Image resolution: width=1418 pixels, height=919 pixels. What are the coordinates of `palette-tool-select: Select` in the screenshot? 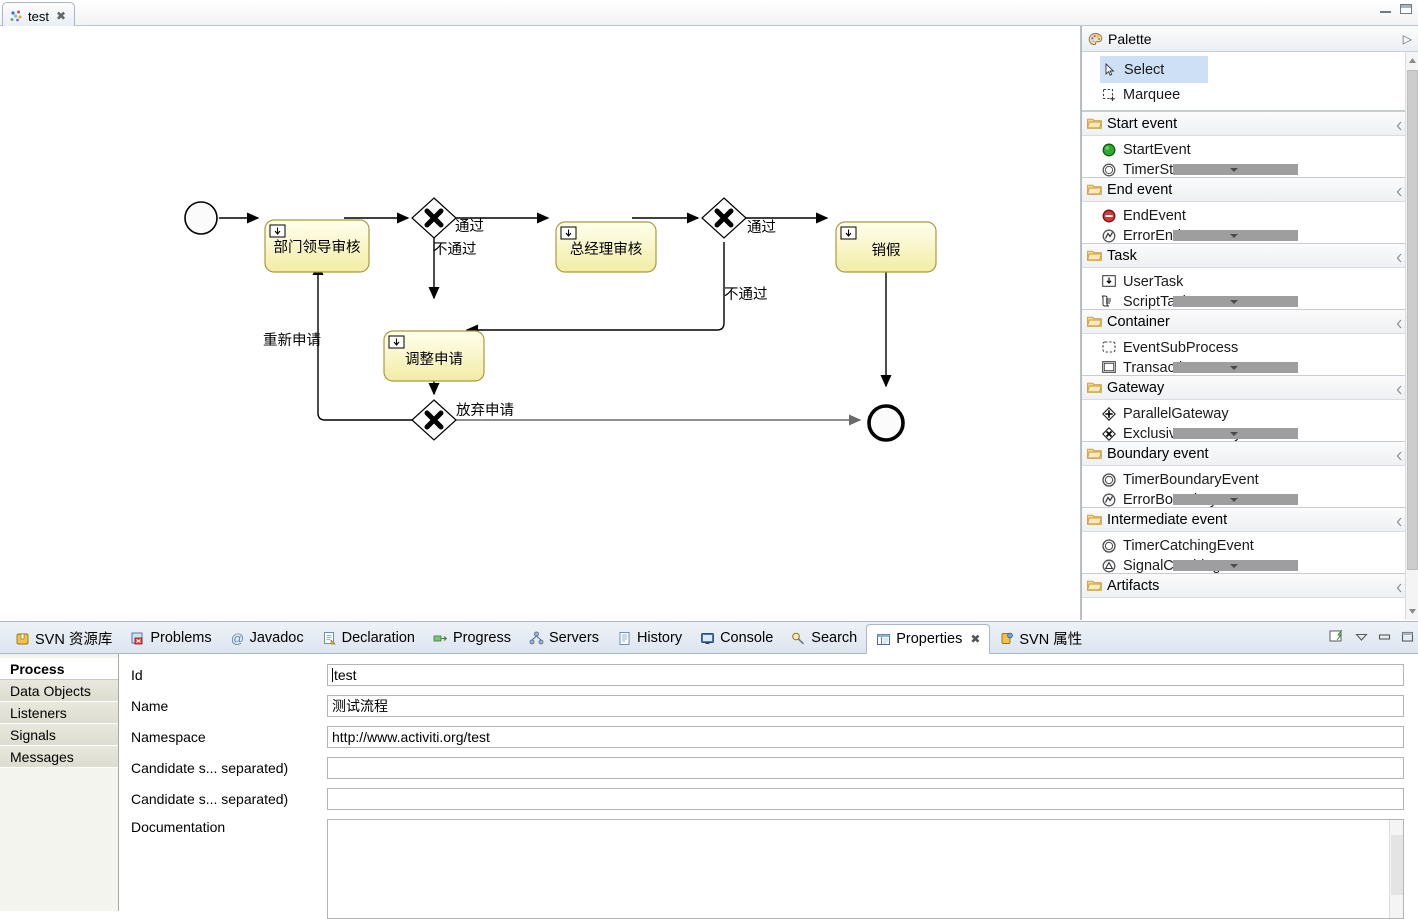 It's located at (1154, 69).